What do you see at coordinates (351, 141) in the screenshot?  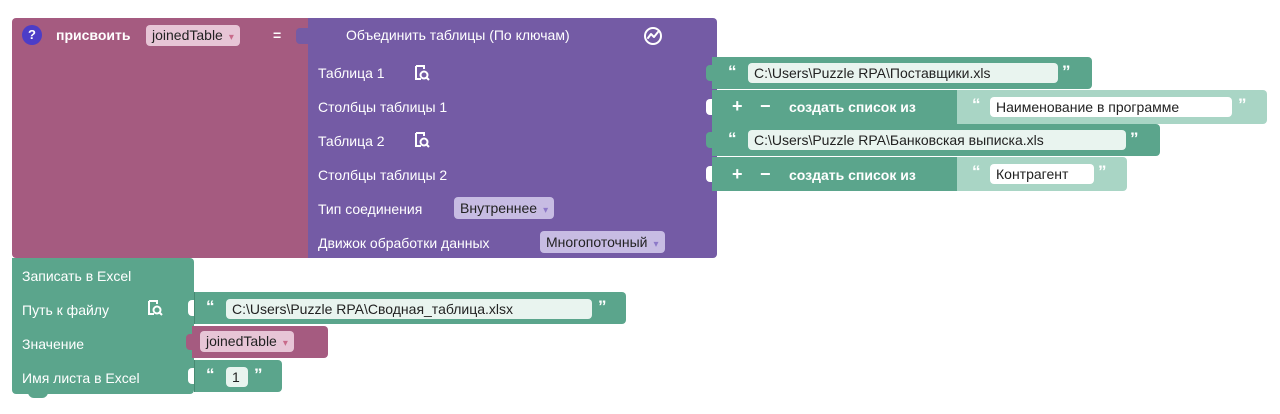 I see `table2-label: Таблица 2` at bounding box center [351, 141].